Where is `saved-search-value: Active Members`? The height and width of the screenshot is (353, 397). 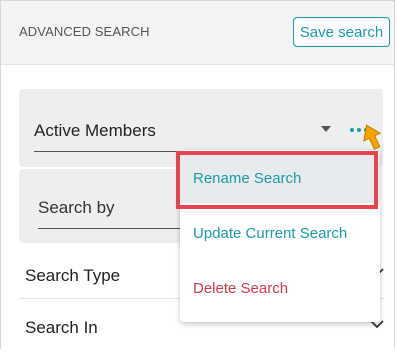
saved-search-value: Active Members is located at coordinates (95, 130).